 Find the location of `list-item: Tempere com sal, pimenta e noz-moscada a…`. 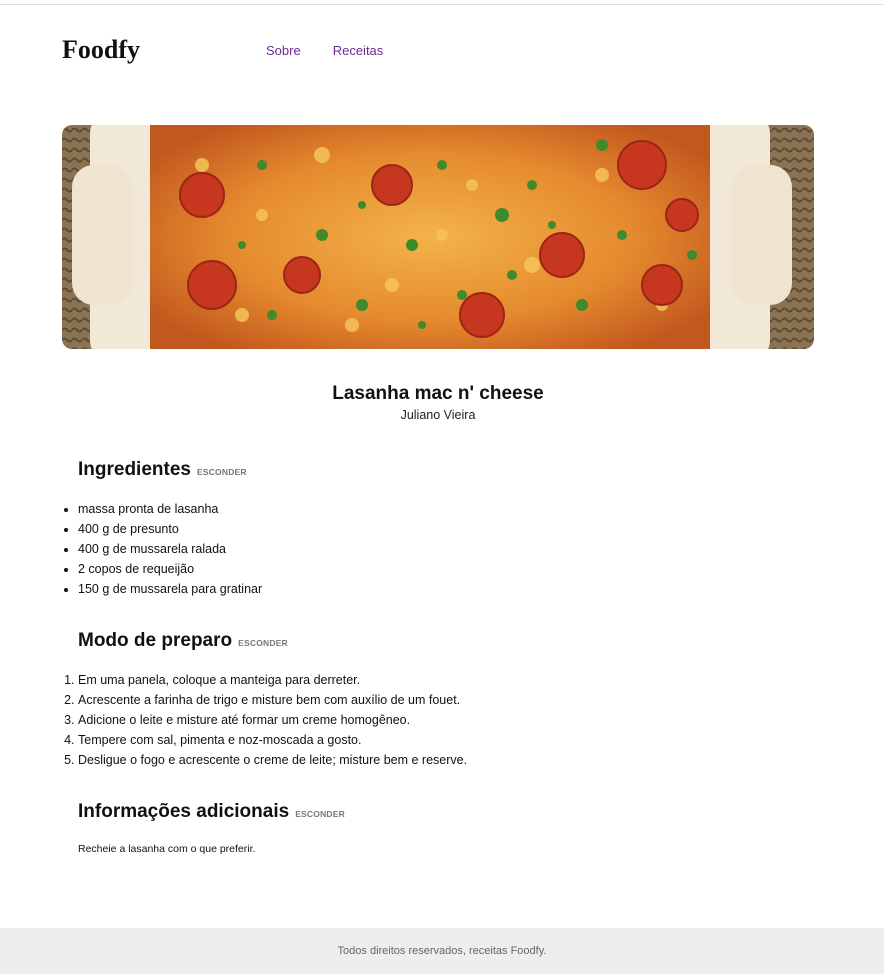

list-item: Tempere com sal, pimenta e noz-moscada a… is located at coordinates (450, 740).